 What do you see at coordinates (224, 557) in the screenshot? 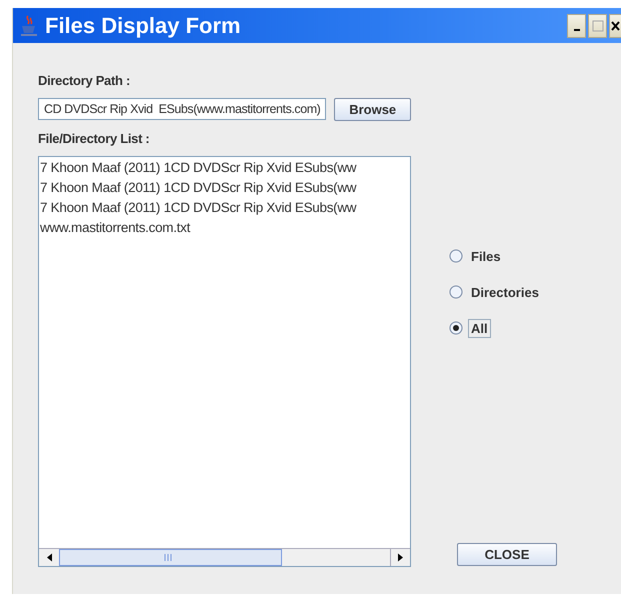
I see `horizontal-scrollbar` at bounding box center [224, 557].